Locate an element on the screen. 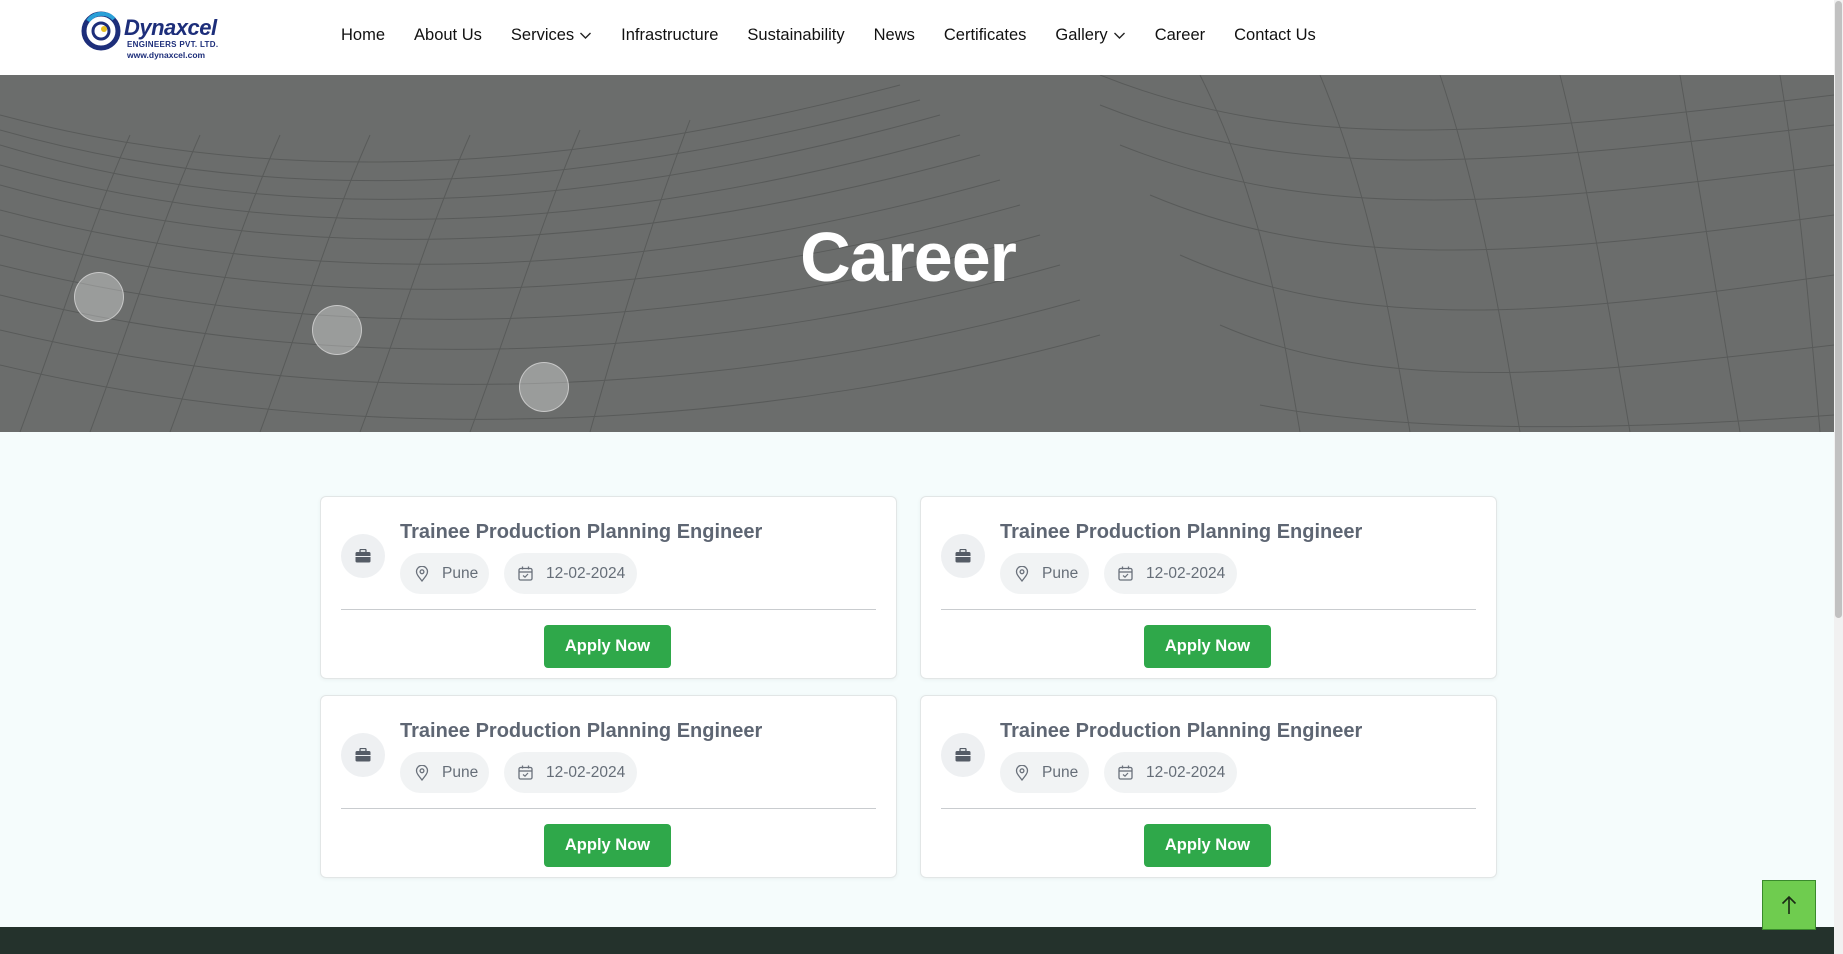 Image resolution: width=1843 pixels, height=954 pixels. page-scrollbar is located at coordinates (1838, 477).